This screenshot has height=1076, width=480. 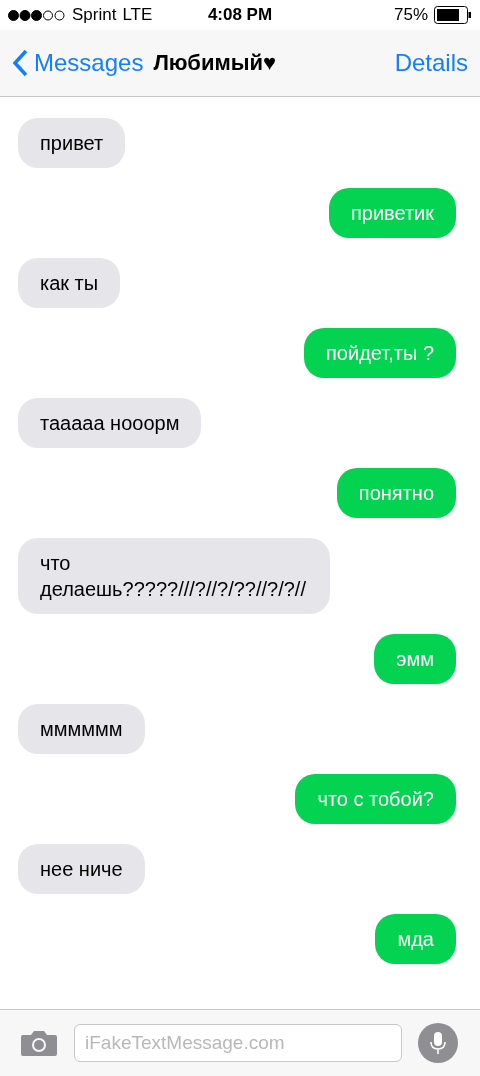 I want to click on received-message: мммммм, so click(x=81, y=729).